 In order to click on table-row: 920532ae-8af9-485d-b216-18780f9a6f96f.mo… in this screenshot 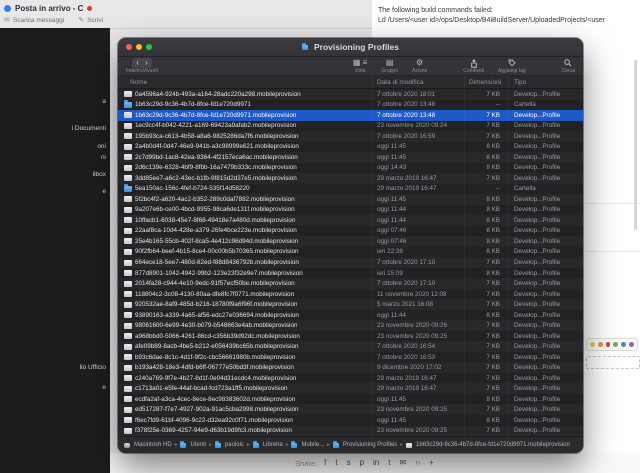, I will do `click(350, 304)`.